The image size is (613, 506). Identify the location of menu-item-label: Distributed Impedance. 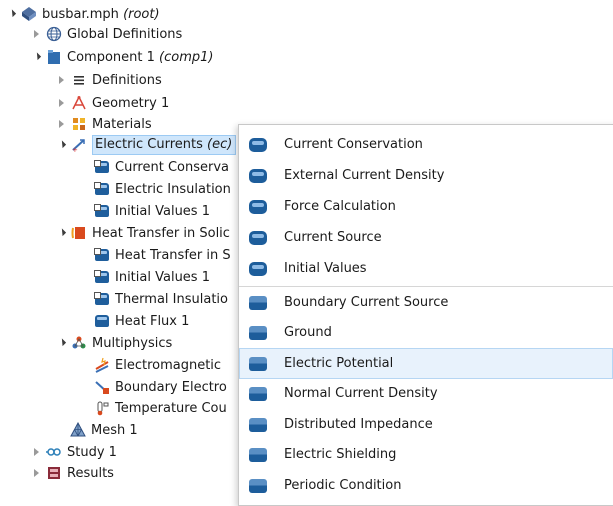
(358, 424).